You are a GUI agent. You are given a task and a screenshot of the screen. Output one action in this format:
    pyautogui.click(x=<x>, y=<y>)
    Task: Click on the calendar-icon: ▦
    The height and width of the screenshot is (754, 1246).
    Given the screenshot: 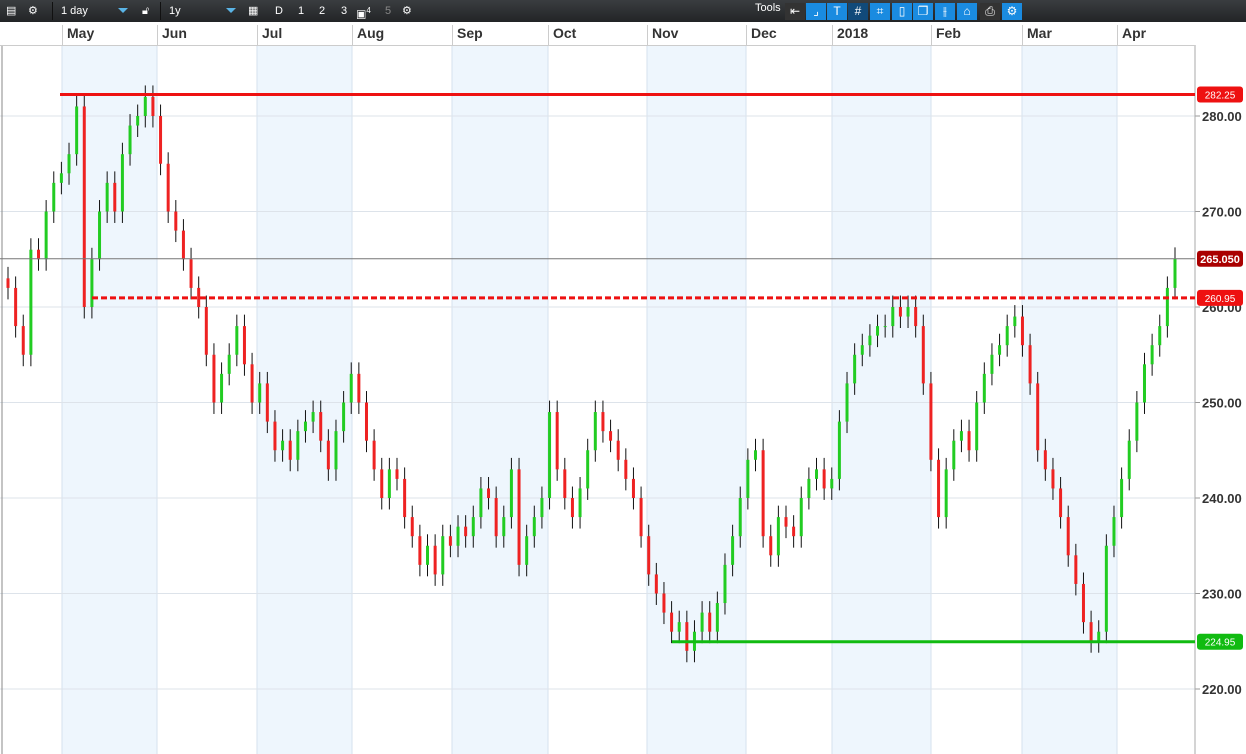 What is the action you would take?
    pyautogui.click(x=253, y=11)
    